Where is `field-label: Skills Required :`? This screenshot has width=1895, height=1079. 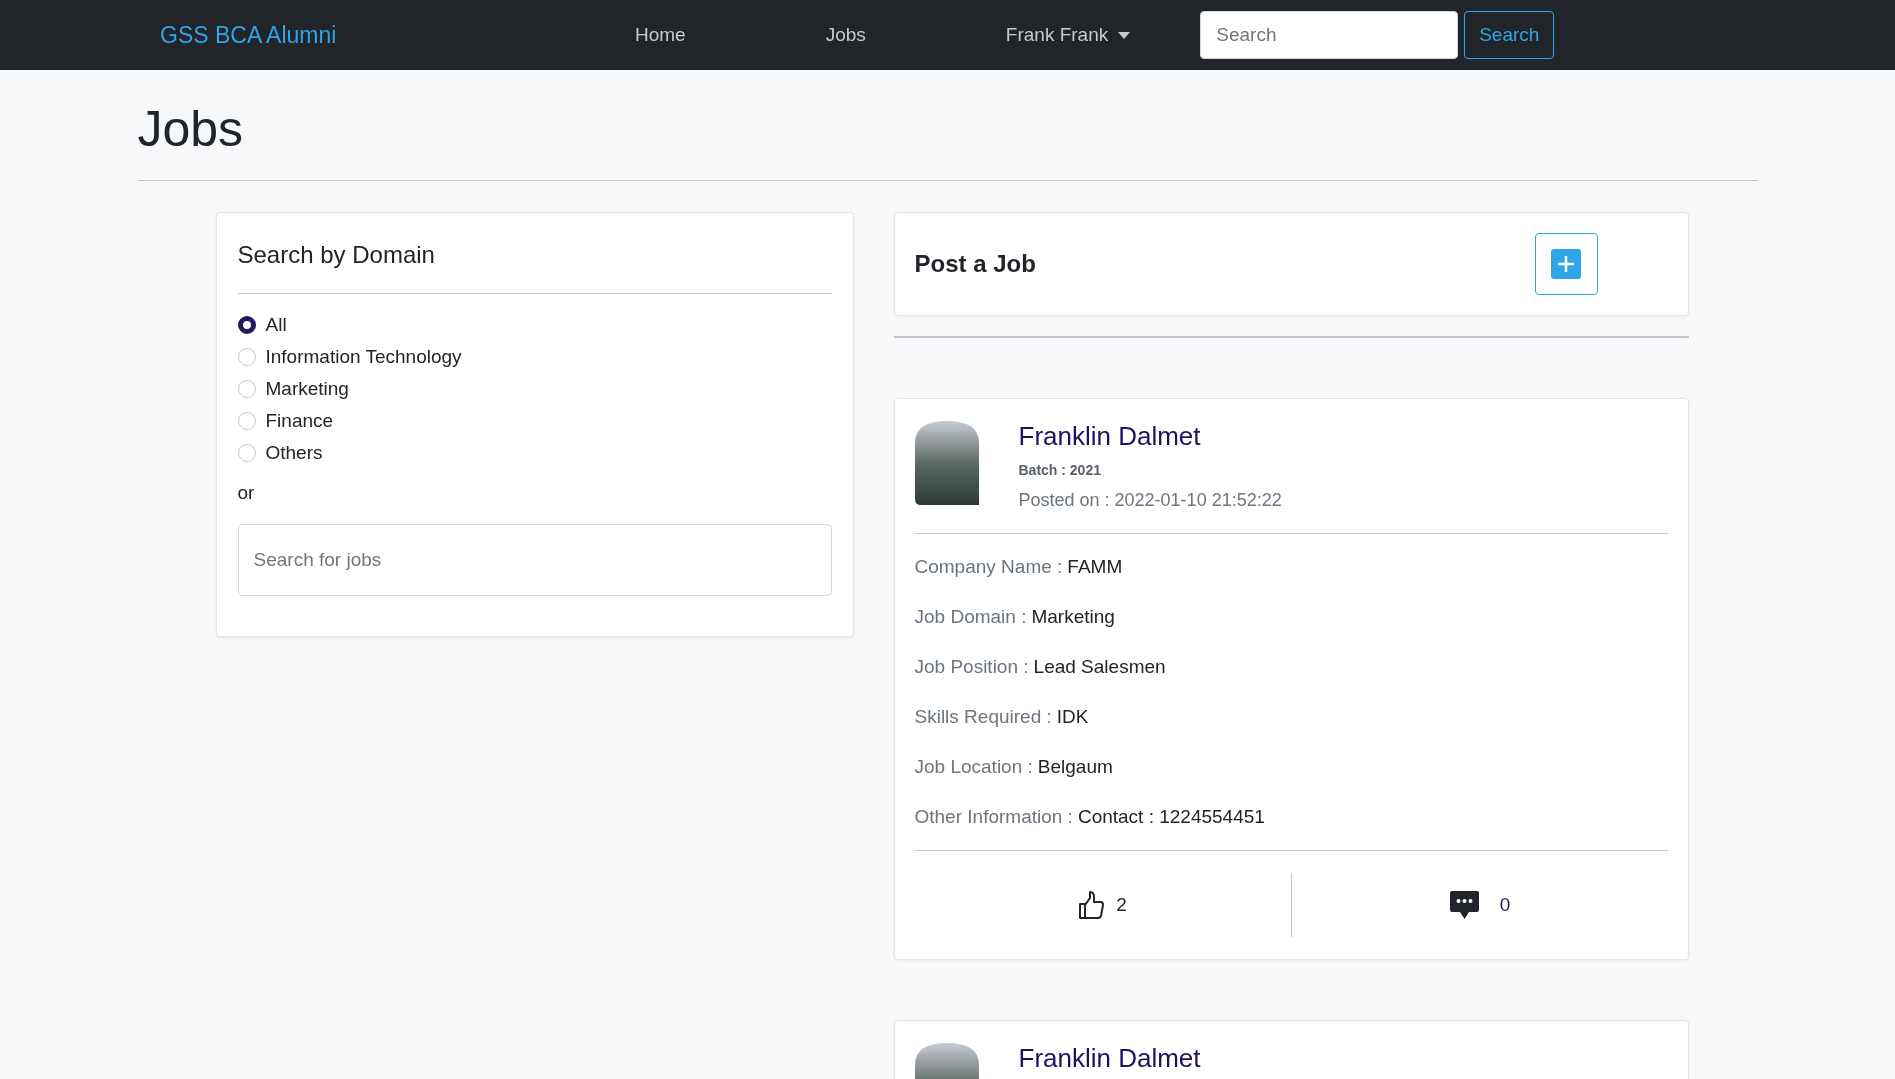
field-label: Skills Required : is located at coordinates (983, 717).